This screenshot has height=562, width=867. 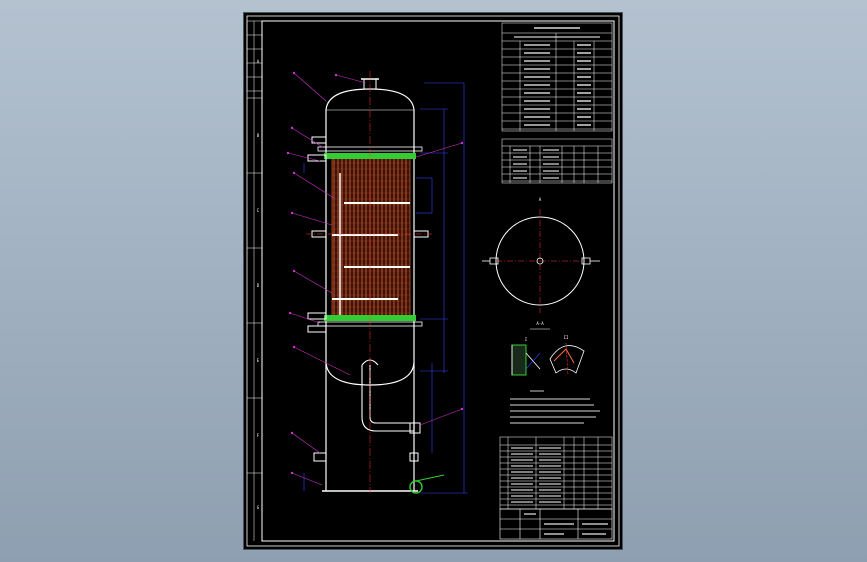 What do you see at coordinates (526, 356) in the screenshot?
I see `detail-view-1: I` at bounding box center [526, 356].